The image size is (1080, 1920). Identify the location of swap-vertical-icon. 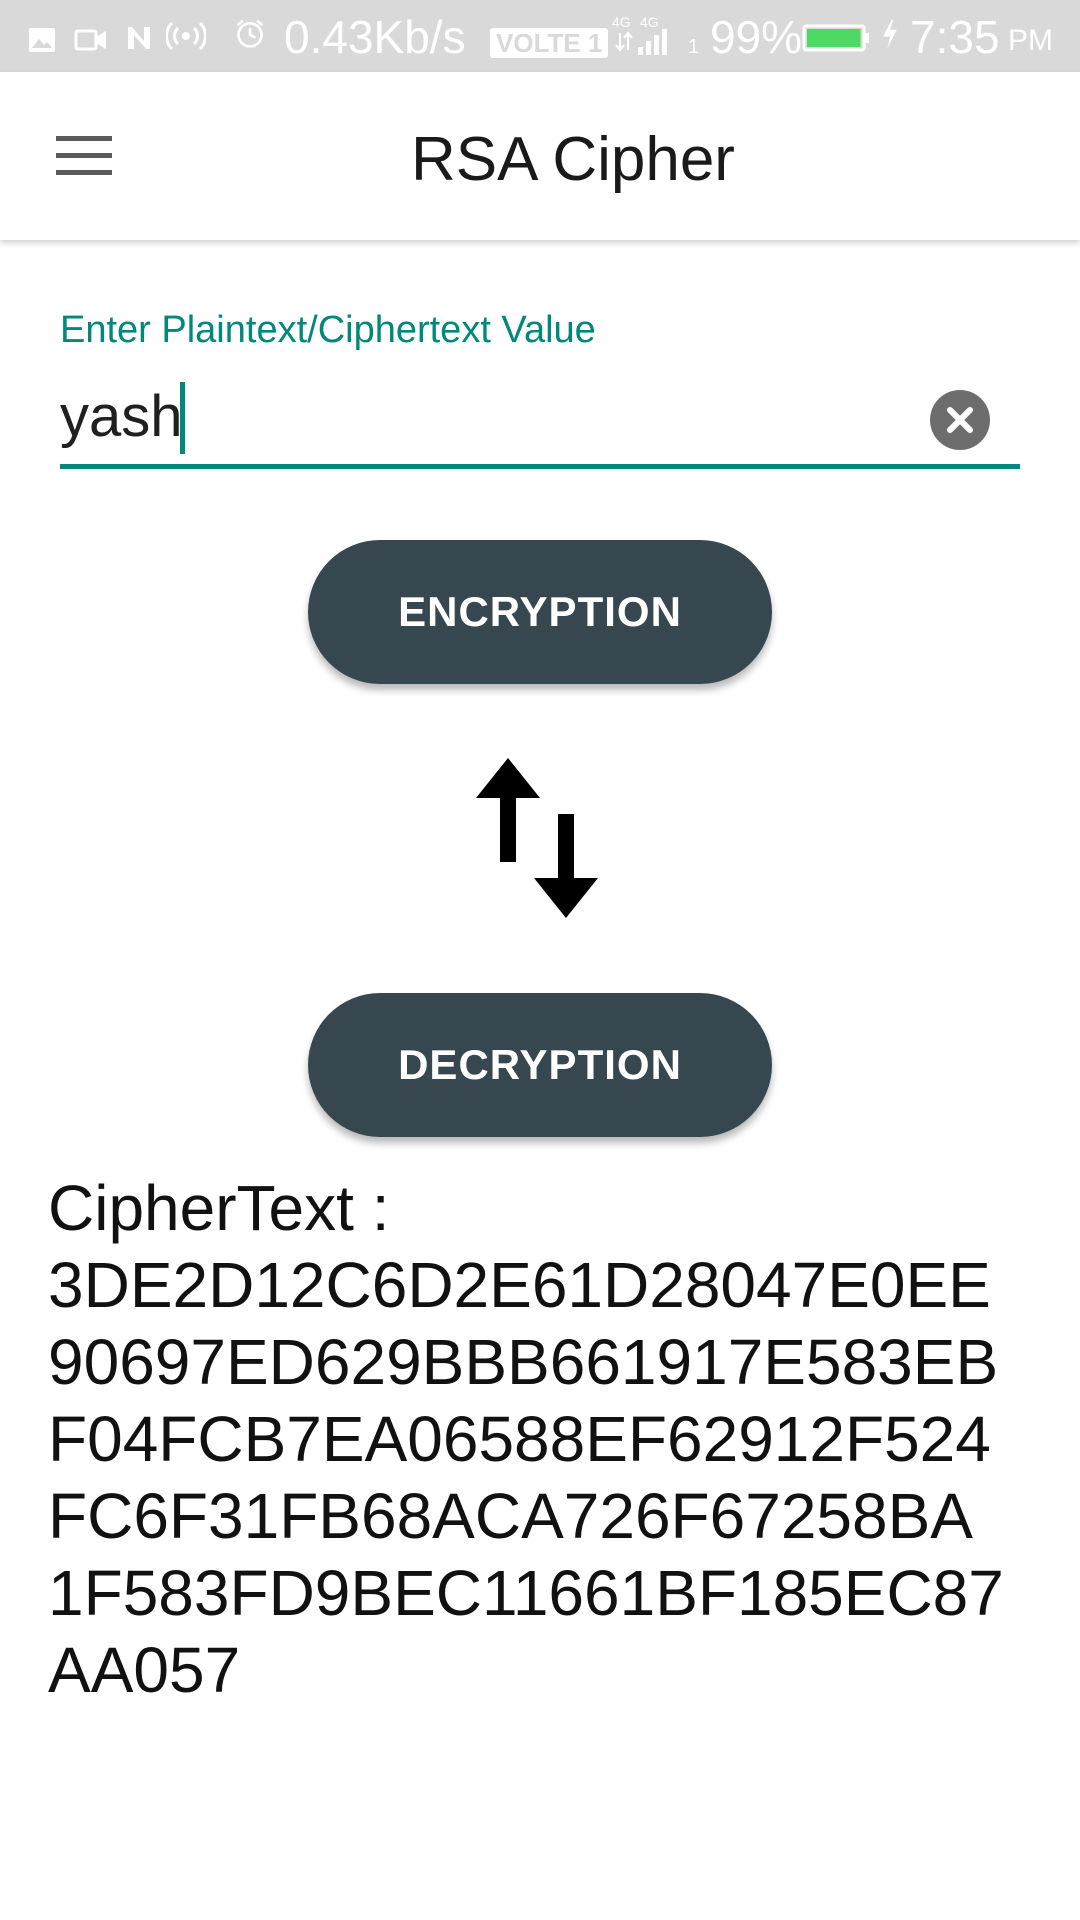
(537, 838).